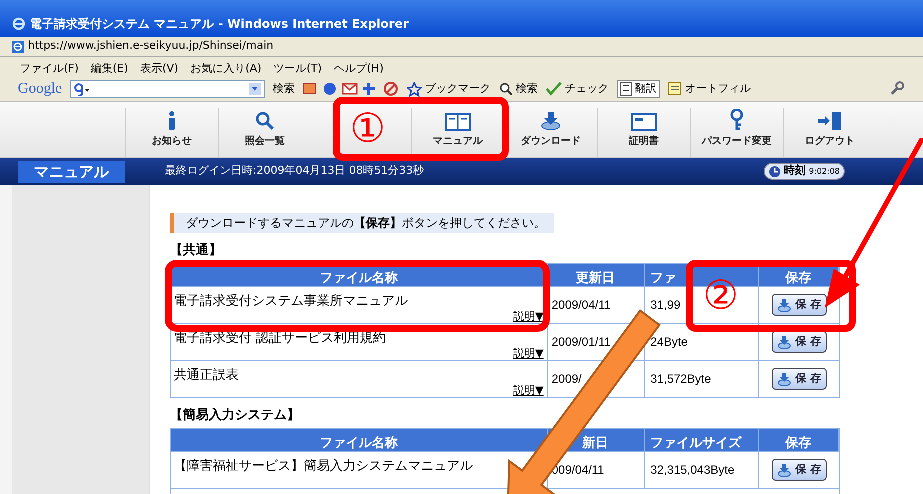  What do you see at coordinates (82, 89) in the screenshot?
I see `google-icon` at bounding box center [82, 89].